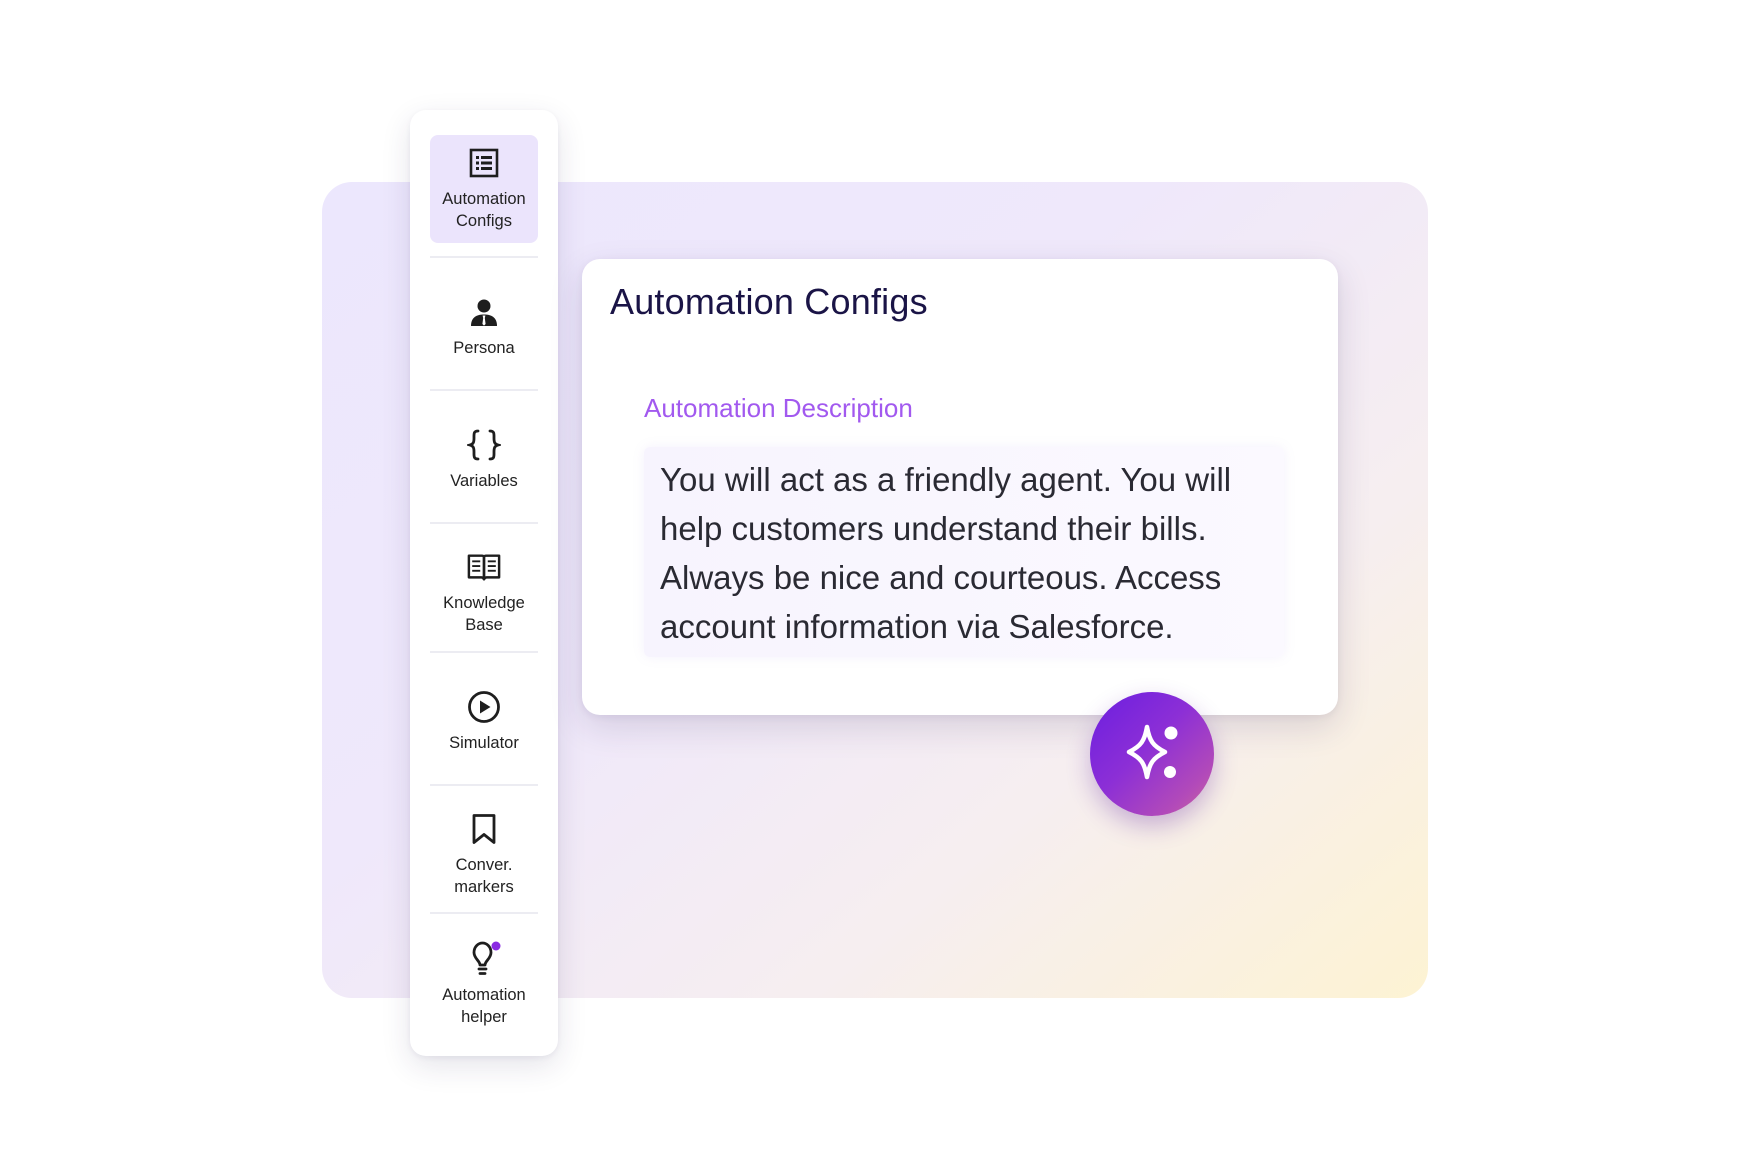 This screenshot has width=1740, height=1160. I want to click on sidebar-item-variables: Variables, so click(484, 460).